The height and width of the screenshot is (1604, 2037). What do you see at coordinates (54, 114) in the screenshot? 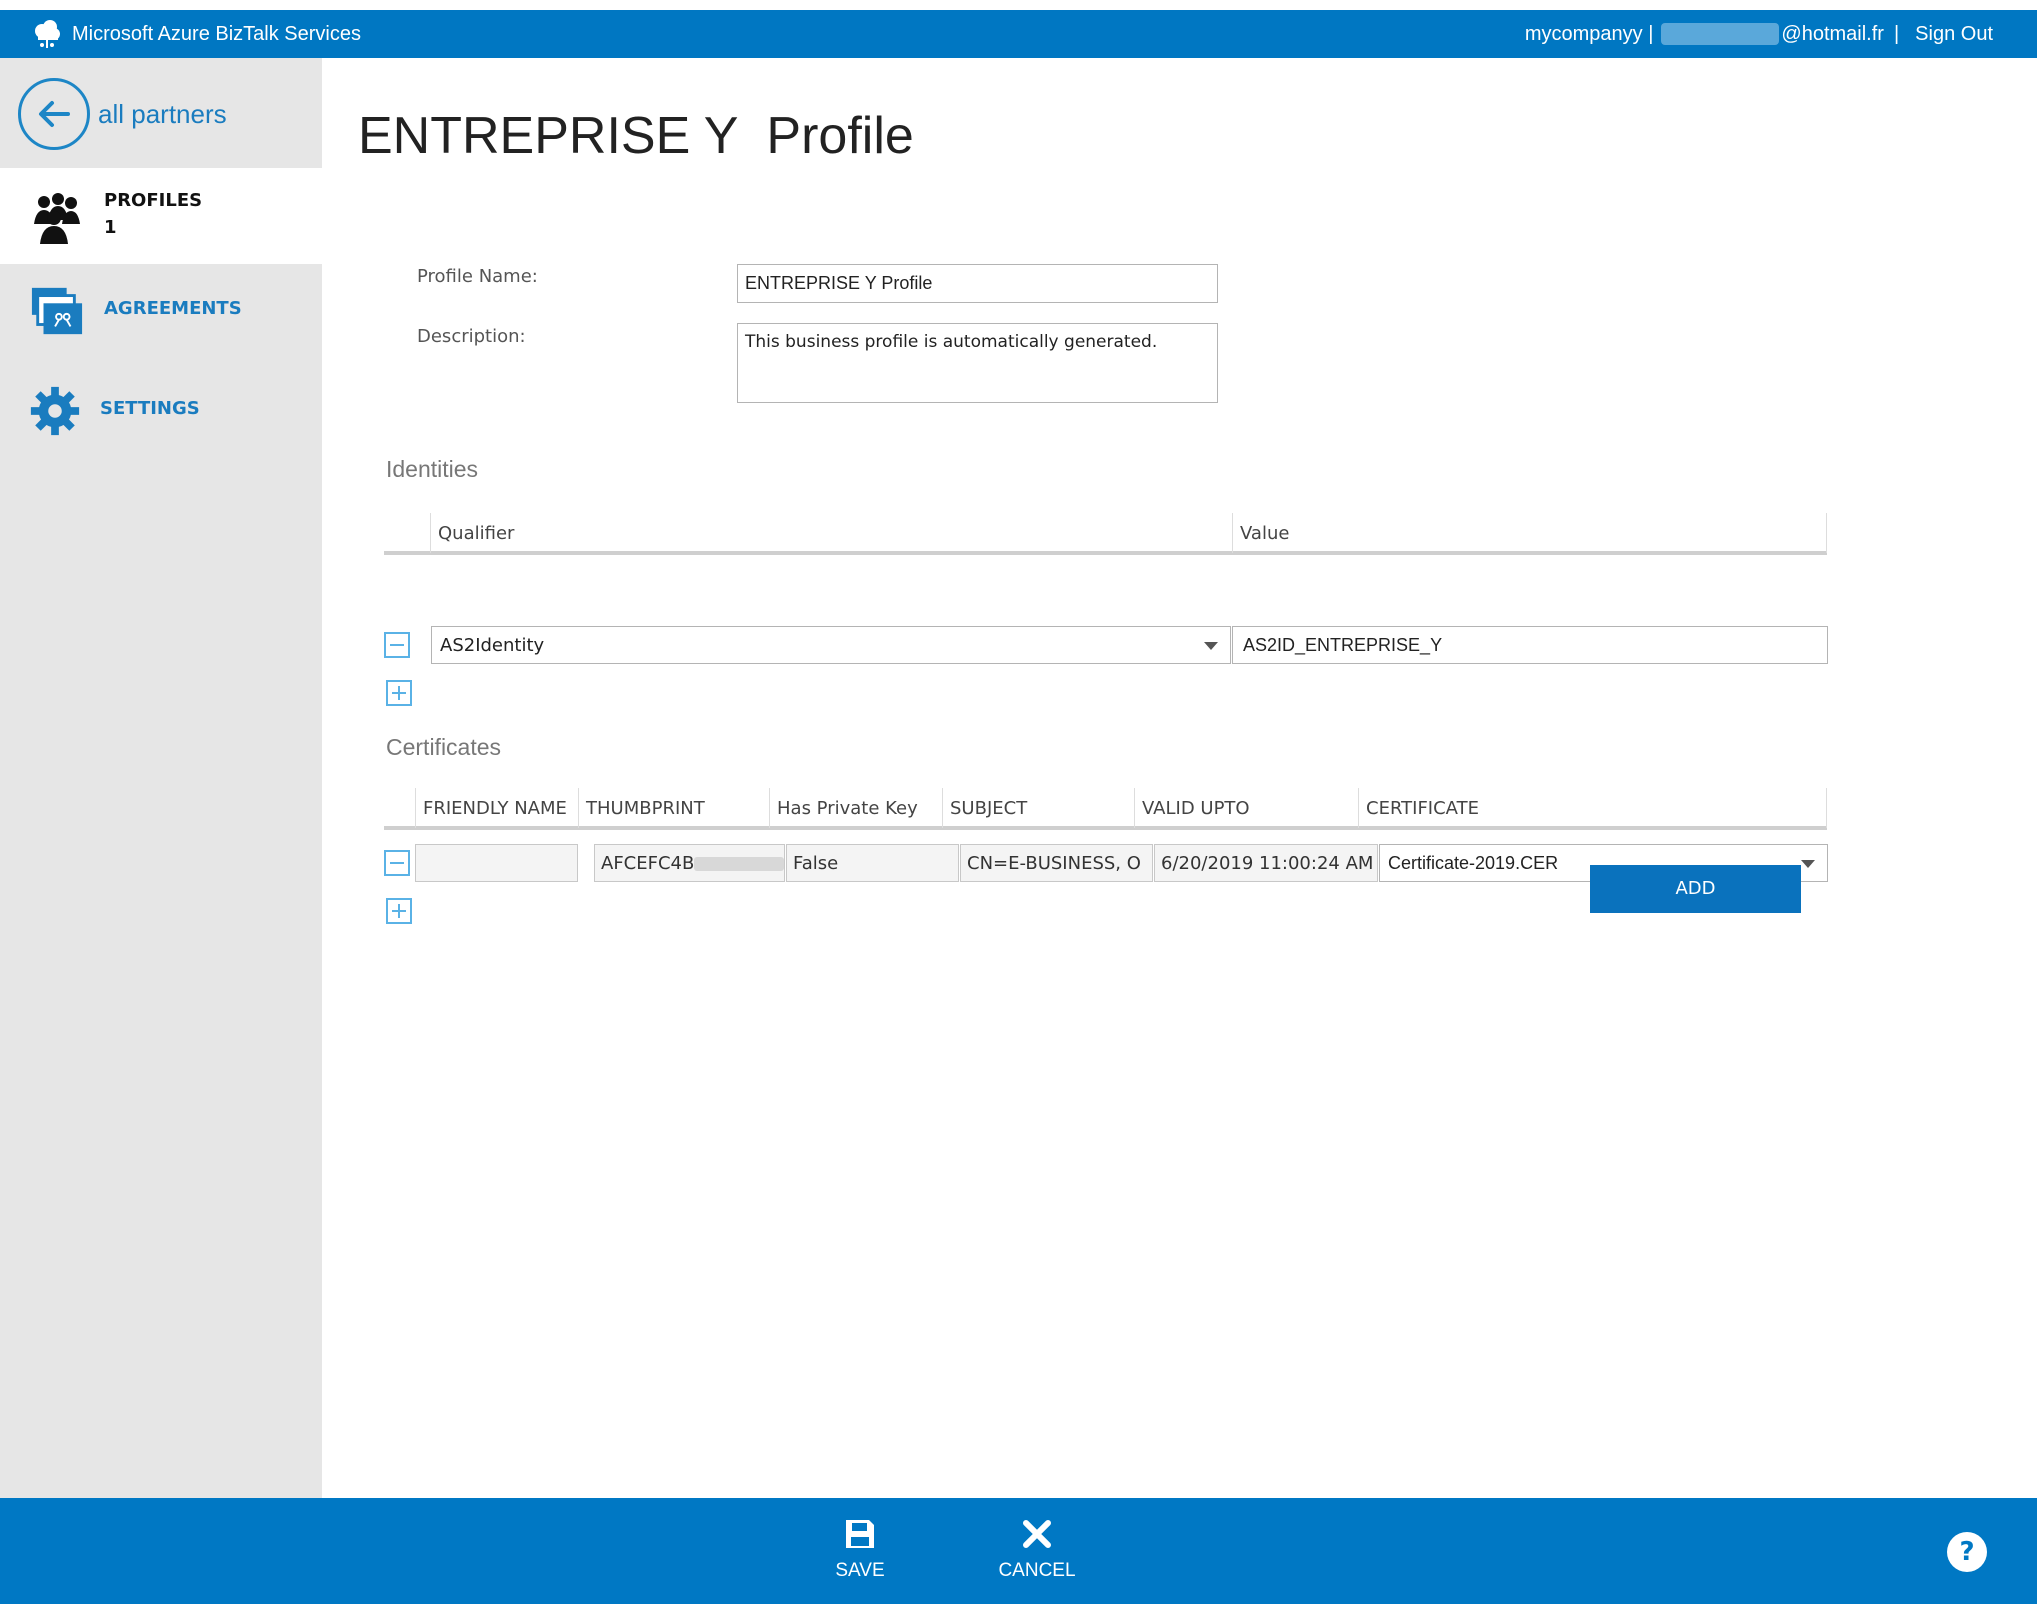
I see `back-arrow-icon` at bounding box center [54, 114].